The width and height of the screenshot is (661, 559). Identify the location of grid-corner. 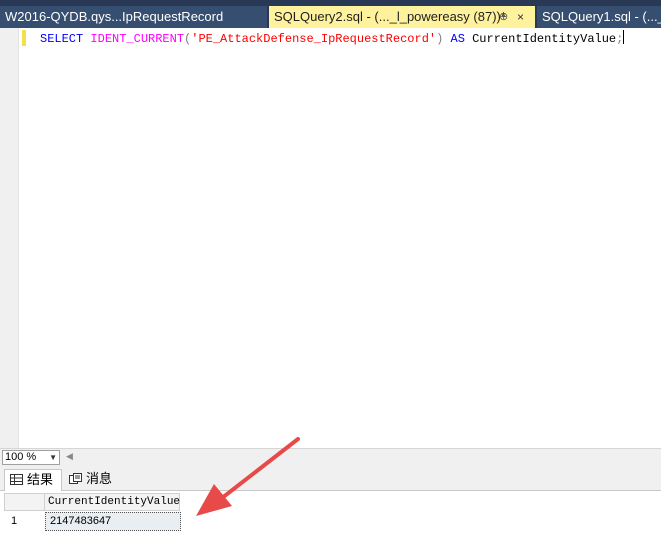
(24, 502).